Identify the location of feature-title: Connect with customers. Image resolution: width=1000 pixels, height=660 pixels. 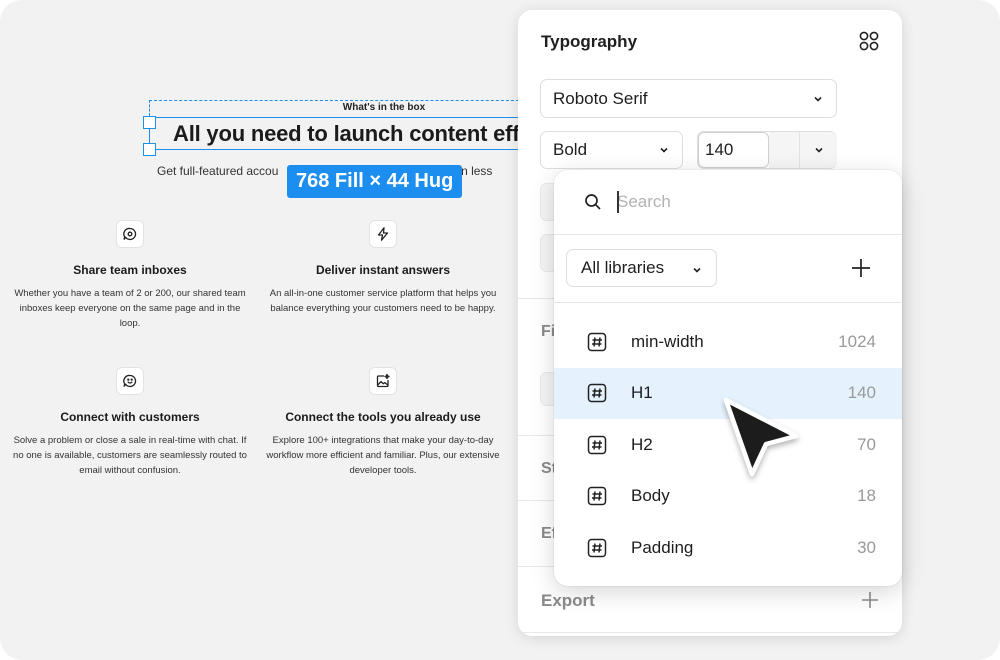
(130, 417).